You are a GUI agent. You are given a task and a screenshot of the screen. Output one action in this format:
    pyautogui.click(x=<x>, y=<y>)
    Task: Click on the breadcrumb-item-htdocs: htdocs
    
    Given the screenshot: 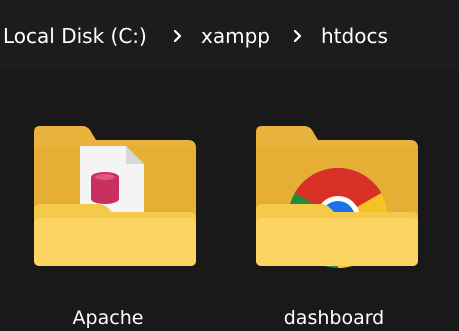 What is the action you would take?
    pyautogui.click(x=354, y=36)
    